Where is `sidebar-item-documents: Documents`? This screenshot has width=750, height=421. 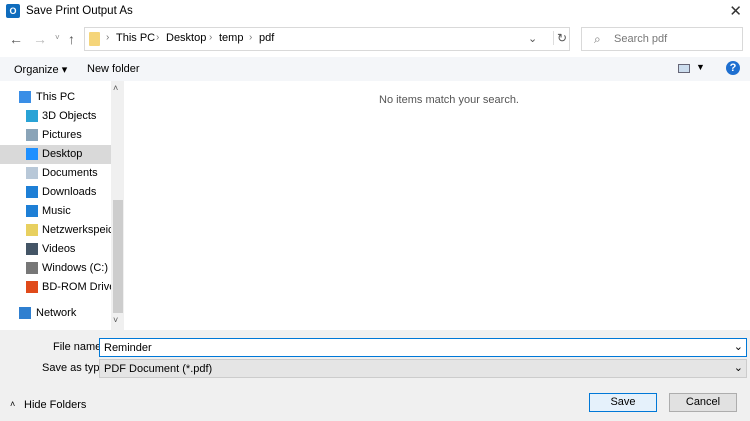
sidebar-item-documents: Documents is located at coordinates (55, 173).